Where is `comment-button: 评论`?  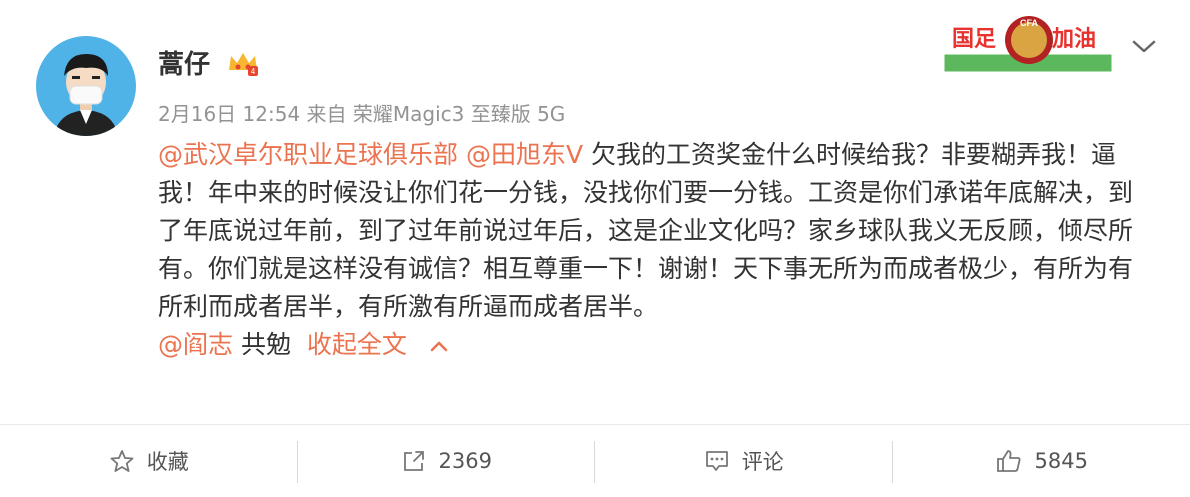
comment-button: 评论 is located at coordinates (744, 461).